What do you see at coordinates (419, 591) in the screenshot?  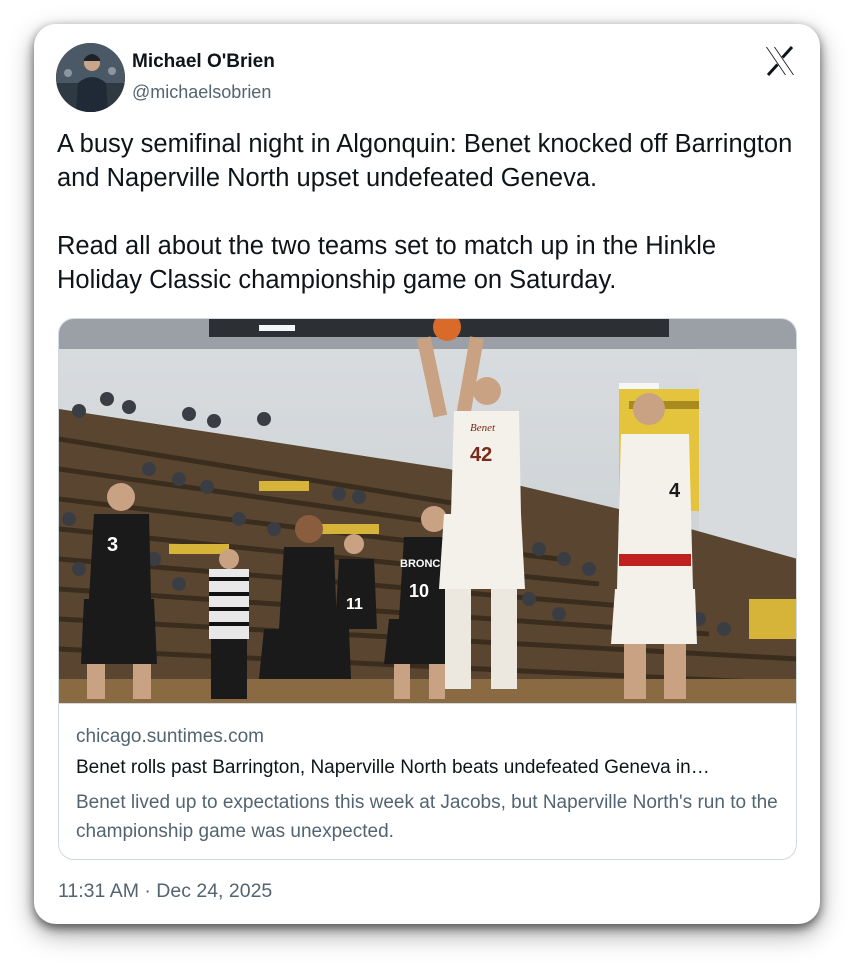 I see `jersey-number-10: 10` at bounding box center [419, 591].